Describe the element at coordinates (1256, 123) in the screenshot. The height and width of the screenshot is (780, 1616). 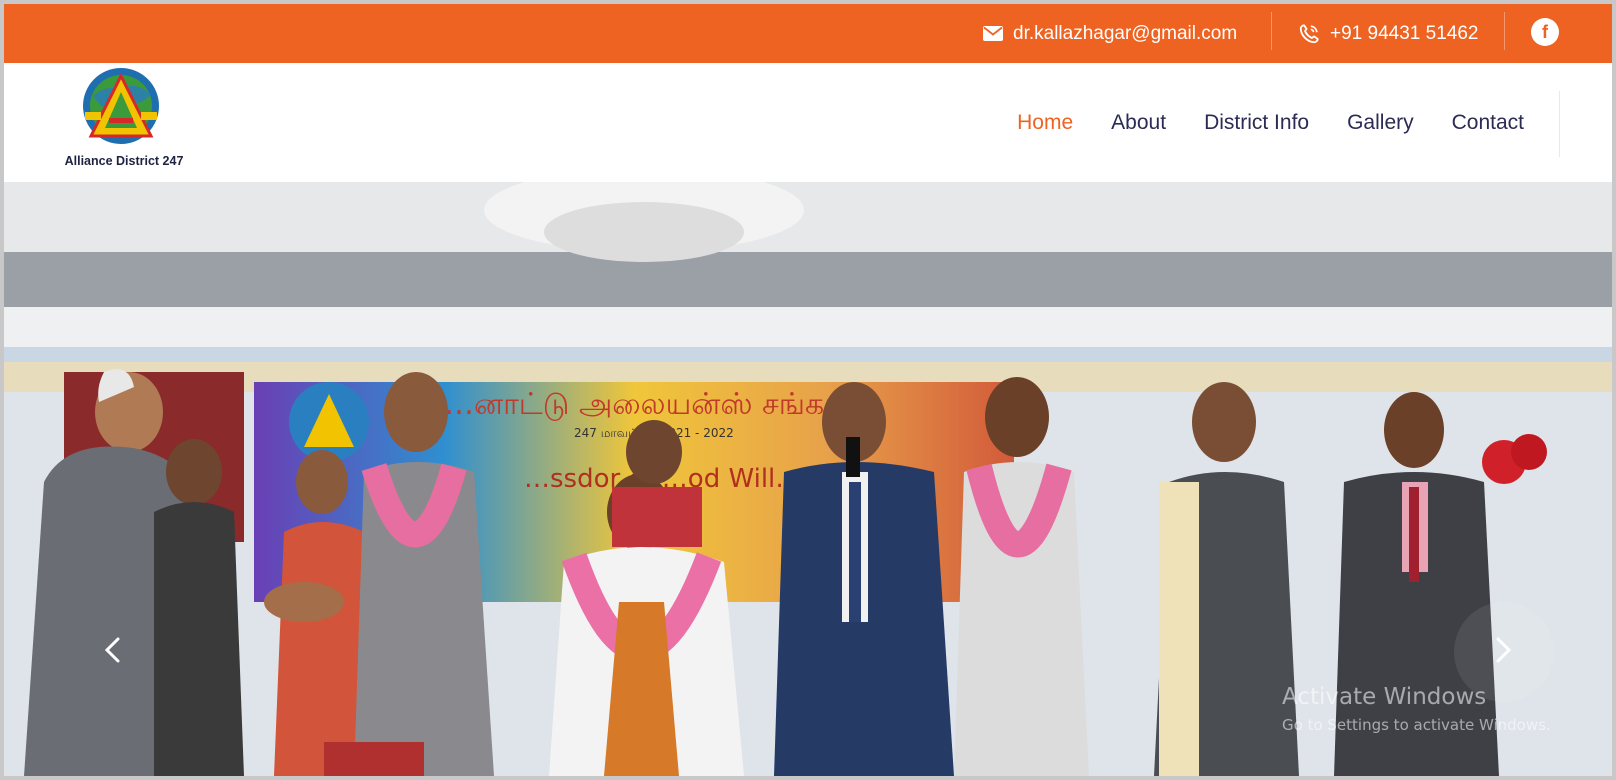
I see `nav-item-district-info: District Info` at that location.